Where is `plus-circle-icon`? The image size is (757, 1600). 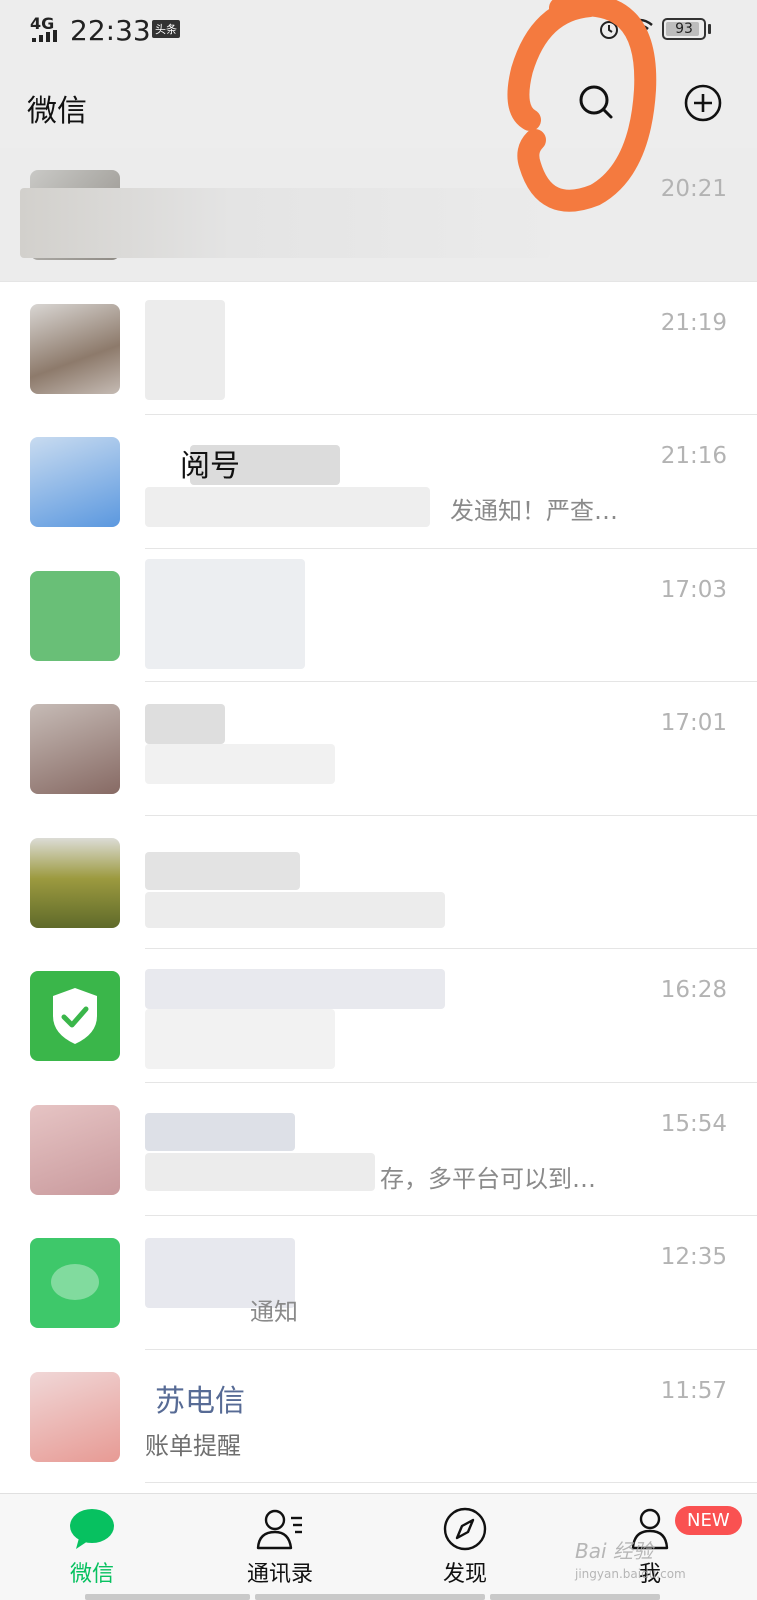 plus-circle-icon is located at coordinates (703, 103).